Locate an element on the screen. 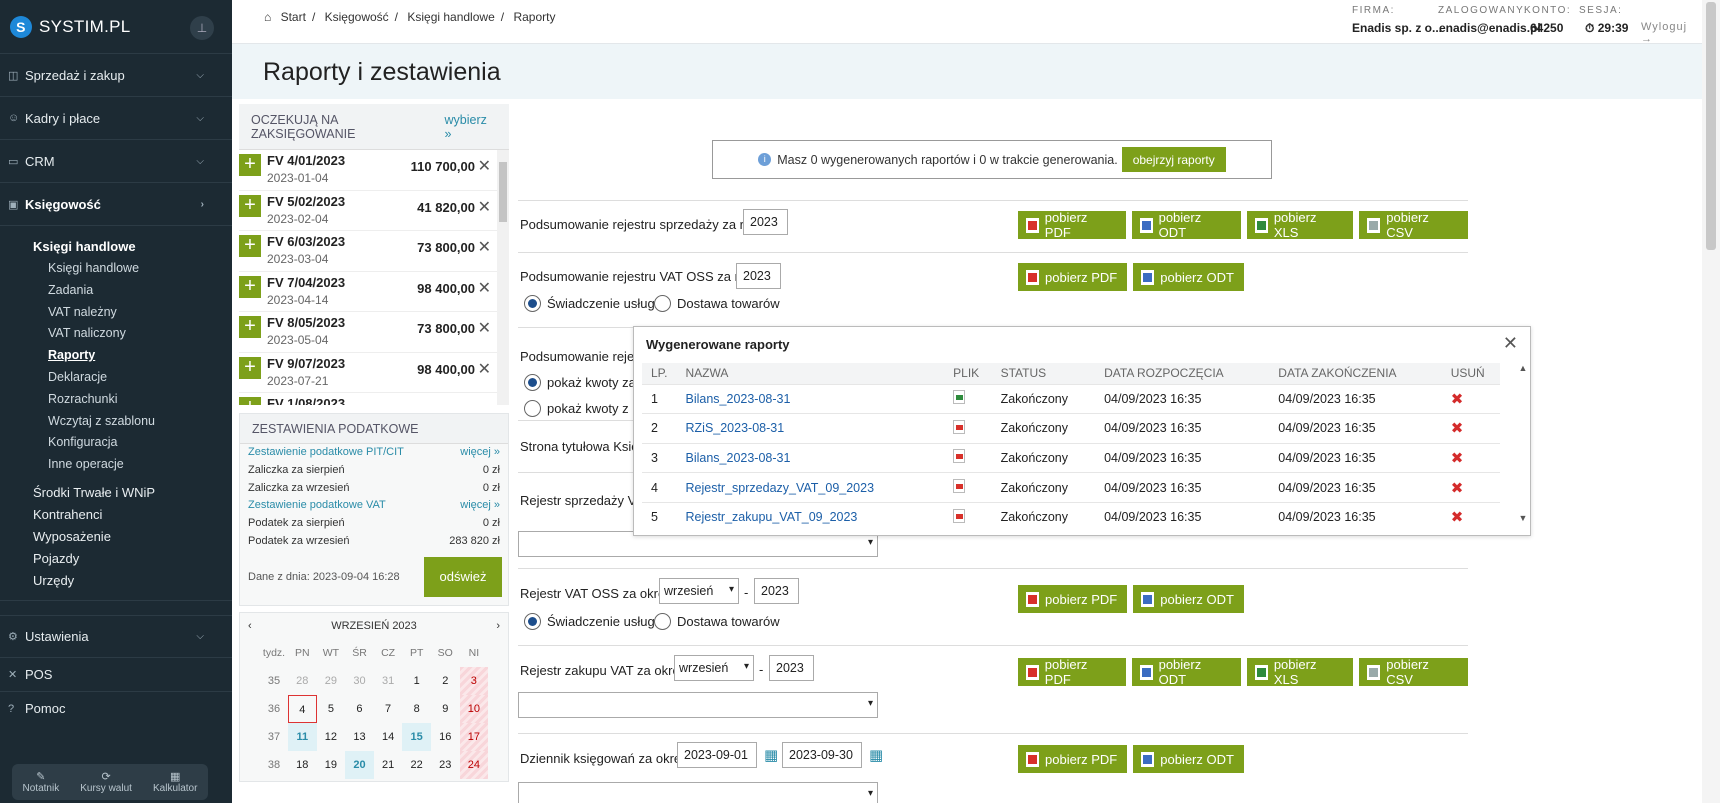 This screenshot has height=803, width=1720. sidebar-item-pomoc: ? Pomoc is located at coordinates (116, 709).